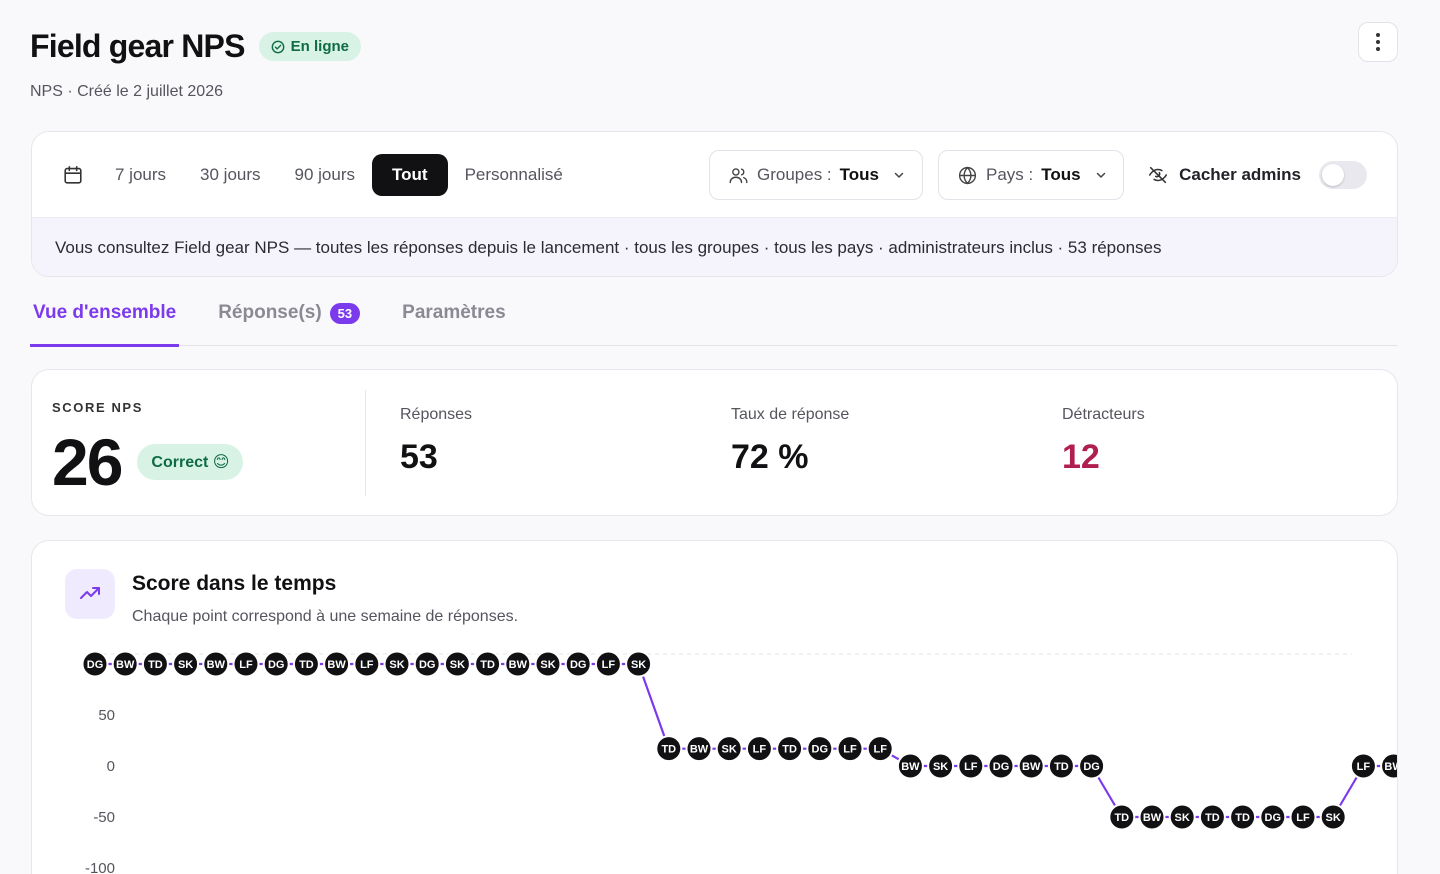  I want to click on range-30-days-button: 30 jours, so click(230, 175).